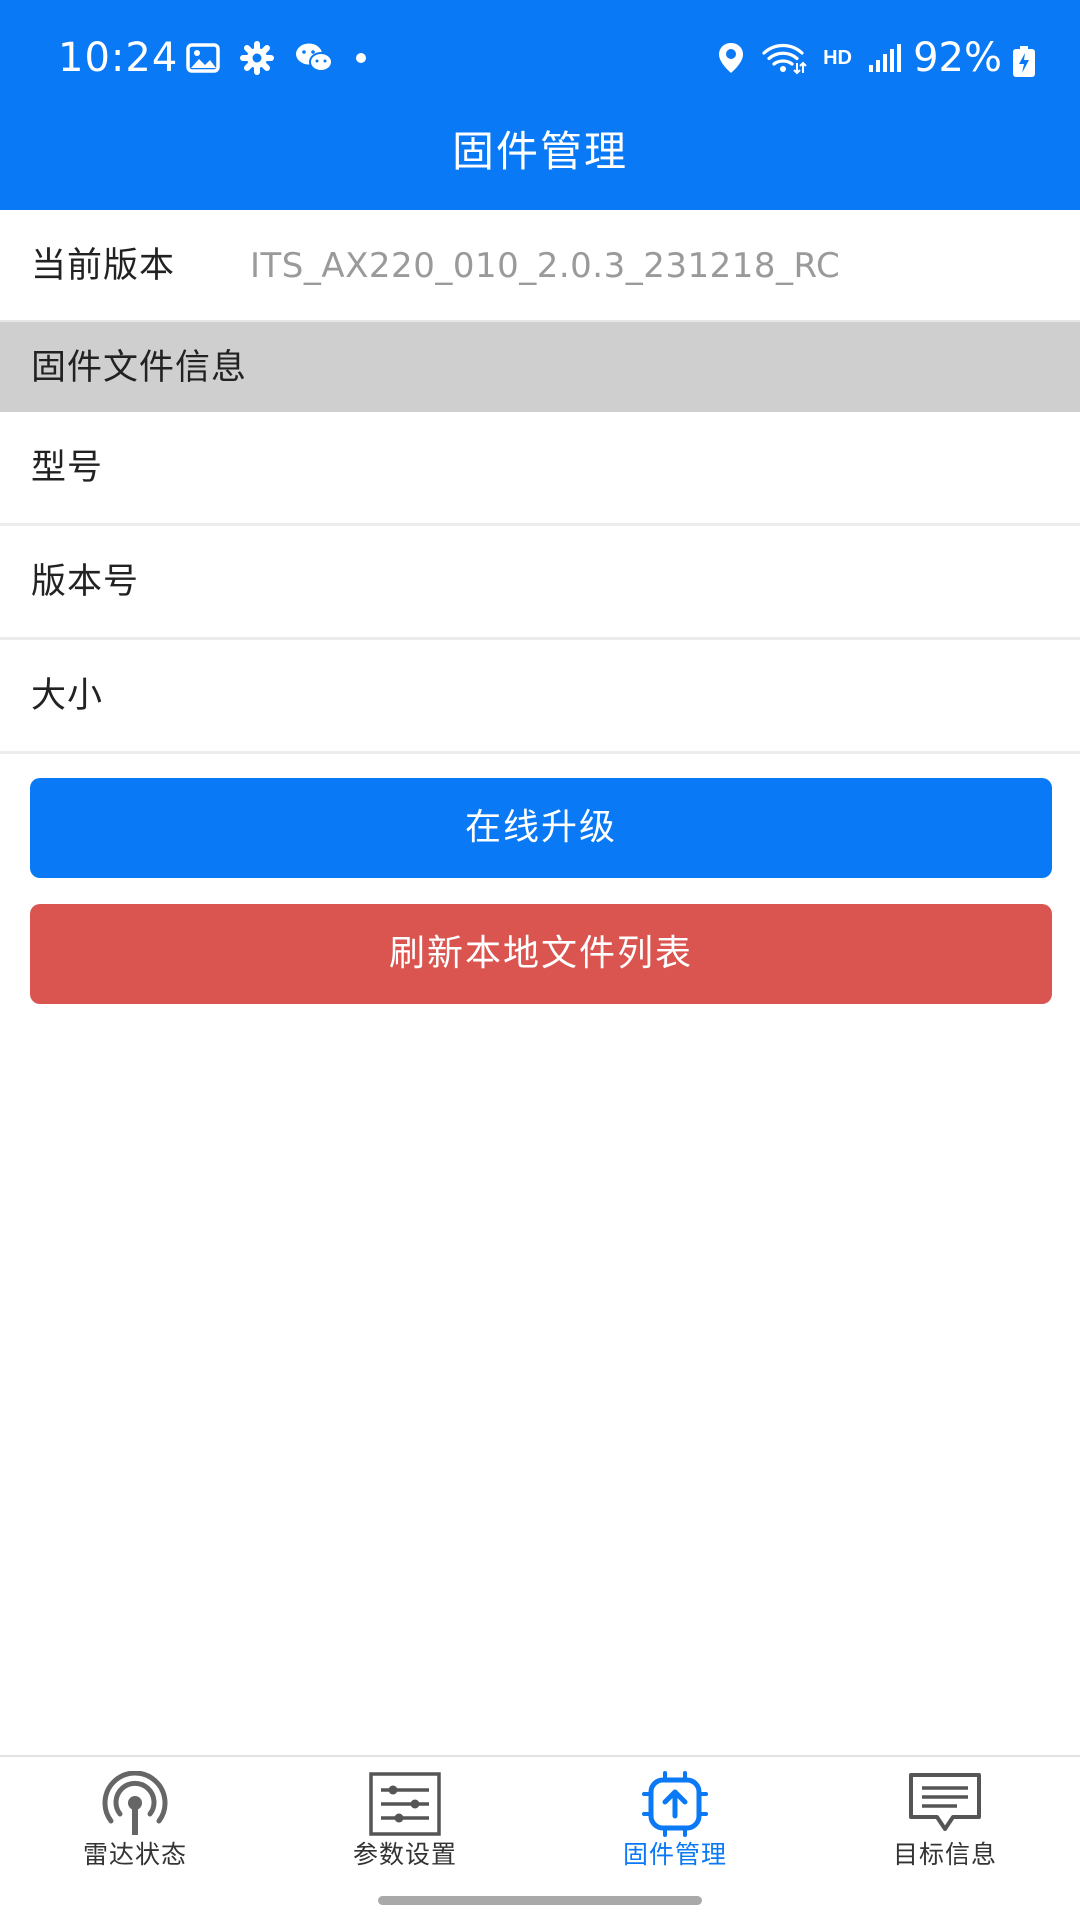  What do you see at coordinates (314, 57) in the screenshot?
I see `wechat-icon` at bounding box center [314, 57].